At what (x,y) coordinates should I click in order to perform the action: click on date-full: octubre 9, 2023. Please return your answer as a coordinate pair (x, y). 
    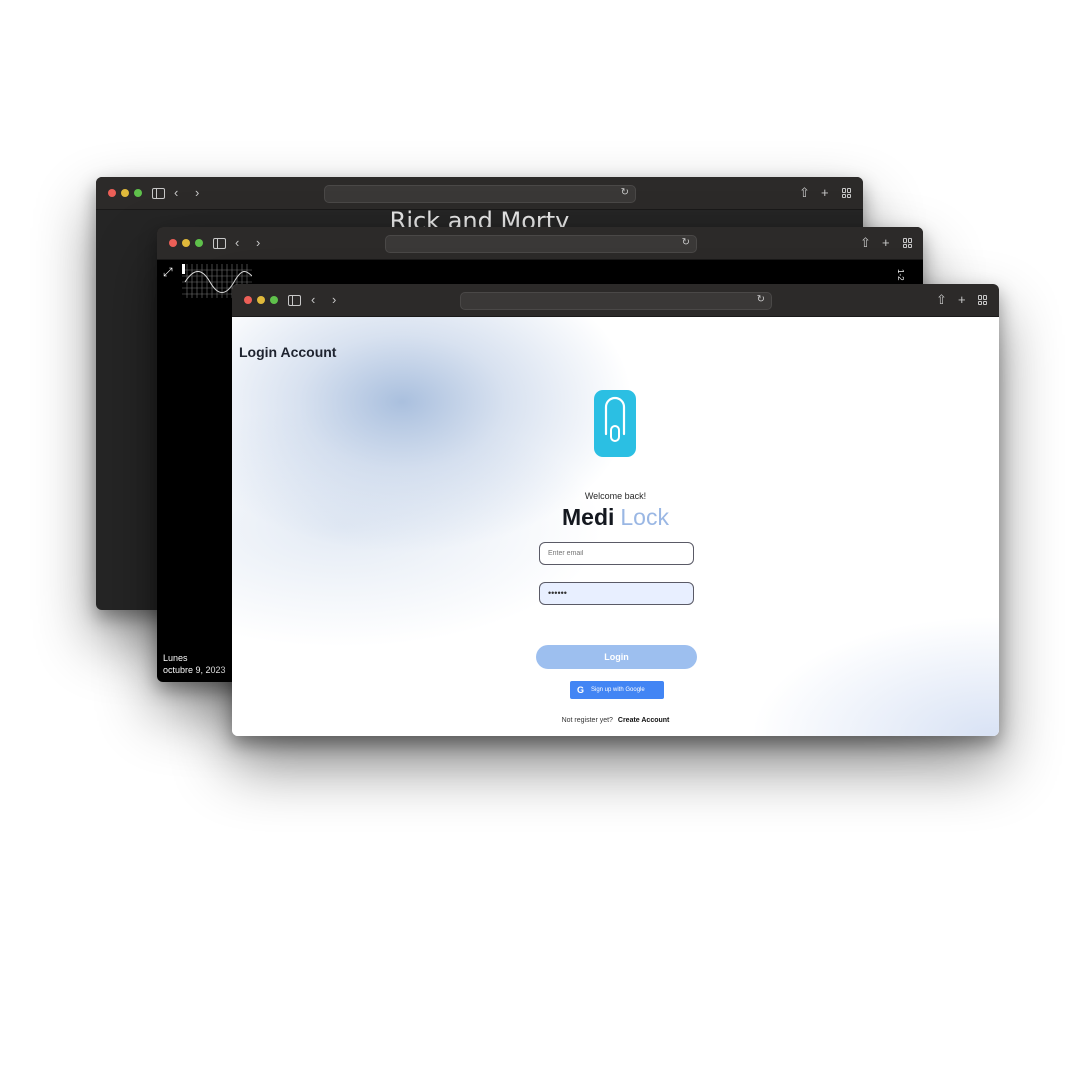
    Looking at the image, I should click on (194, 670).